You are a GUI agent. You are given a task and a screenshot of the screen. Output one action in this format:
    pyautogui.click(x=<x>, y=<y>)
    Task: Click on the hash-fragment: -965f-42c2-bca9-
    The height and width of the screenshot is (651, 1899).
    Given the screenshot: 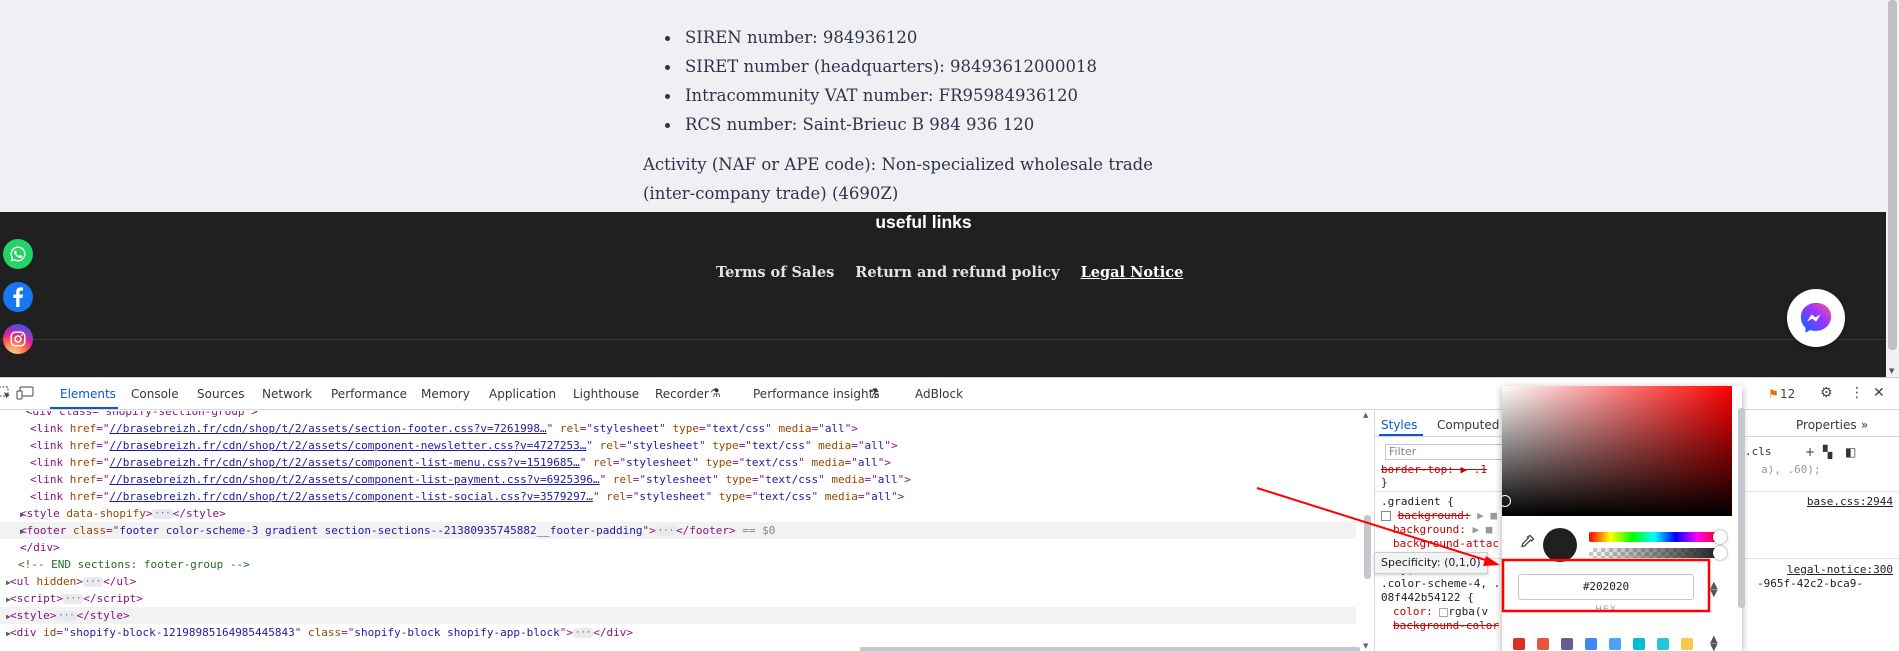 What is the action you would take?
    pyautogui.click(x=1810, y=583)
    